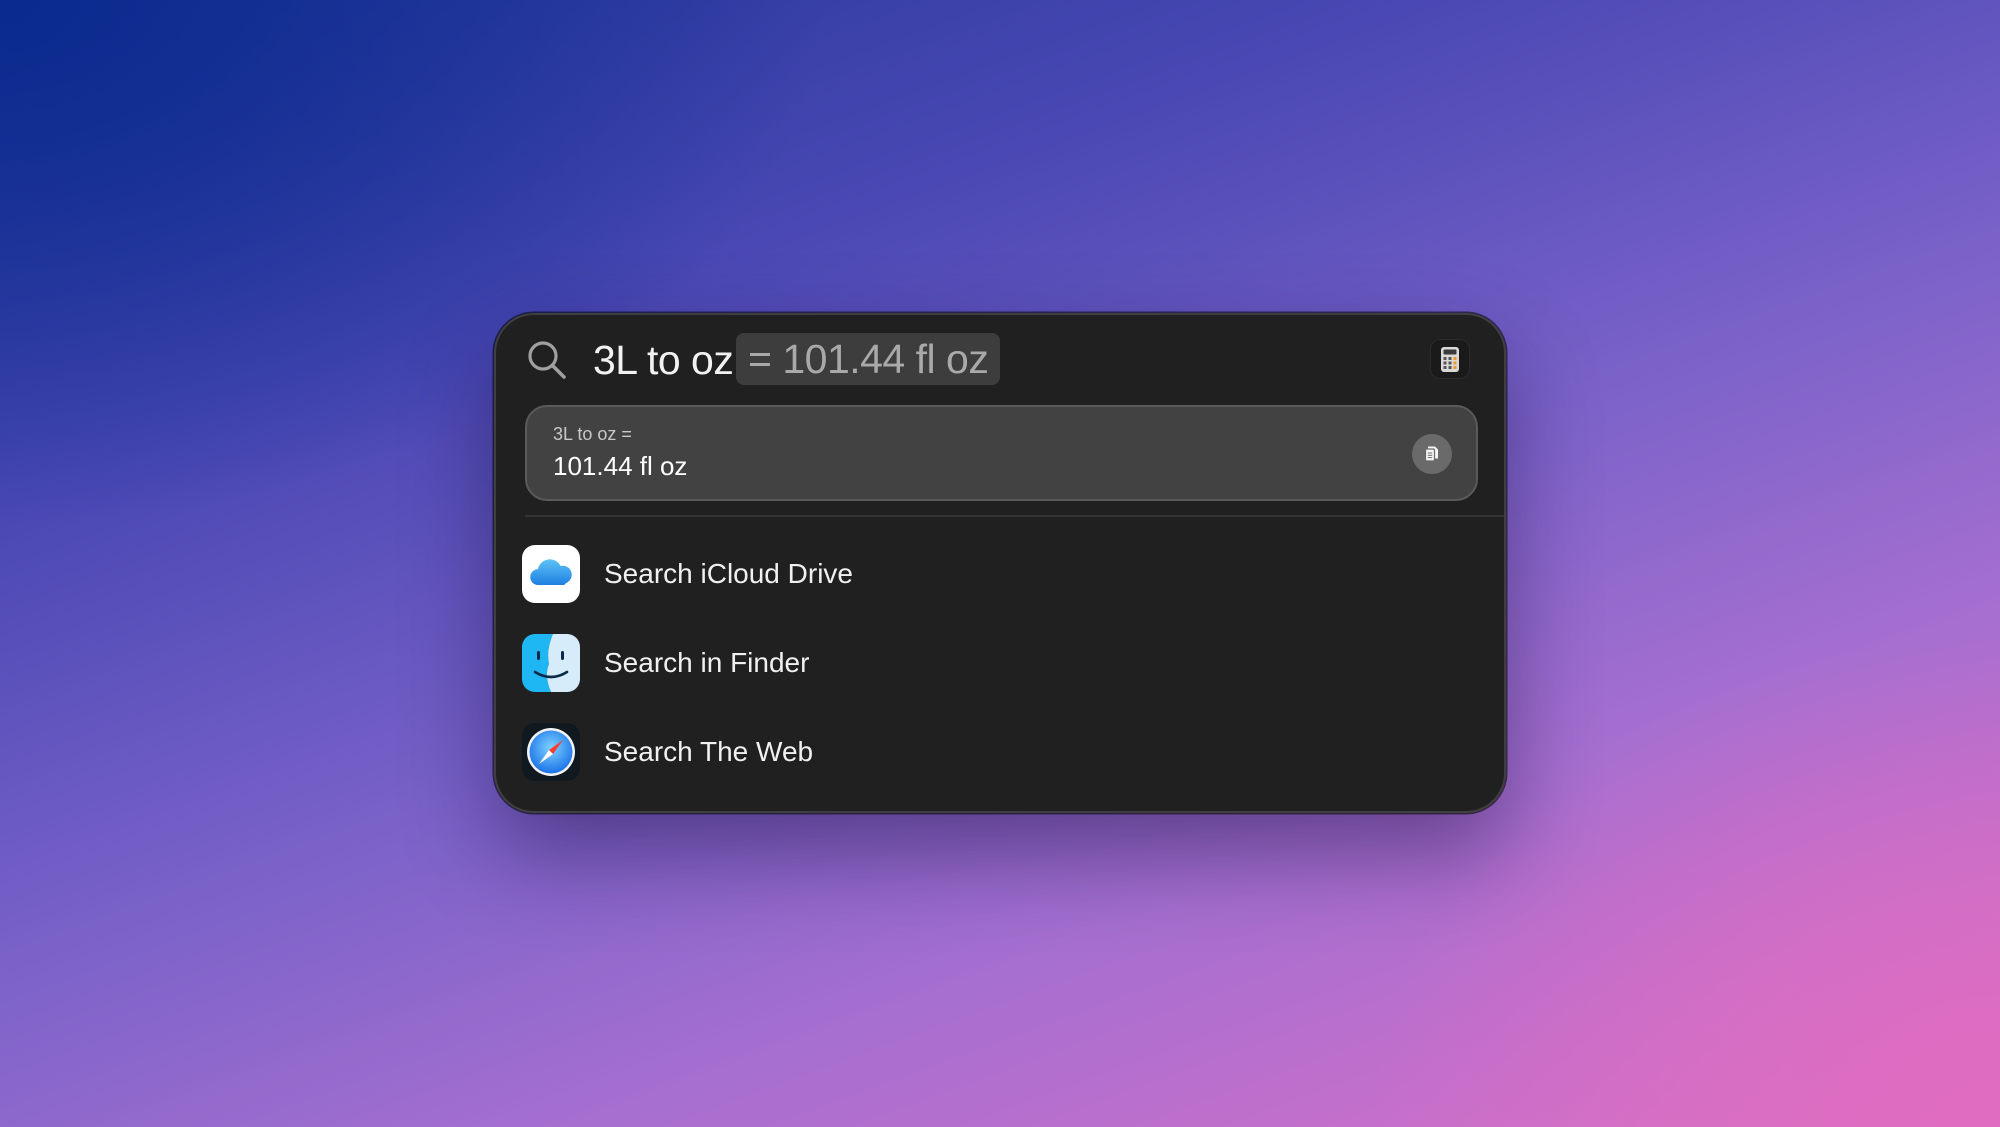  I want to click on list-item-label: Search iCloud Drive, so click(728, 573).